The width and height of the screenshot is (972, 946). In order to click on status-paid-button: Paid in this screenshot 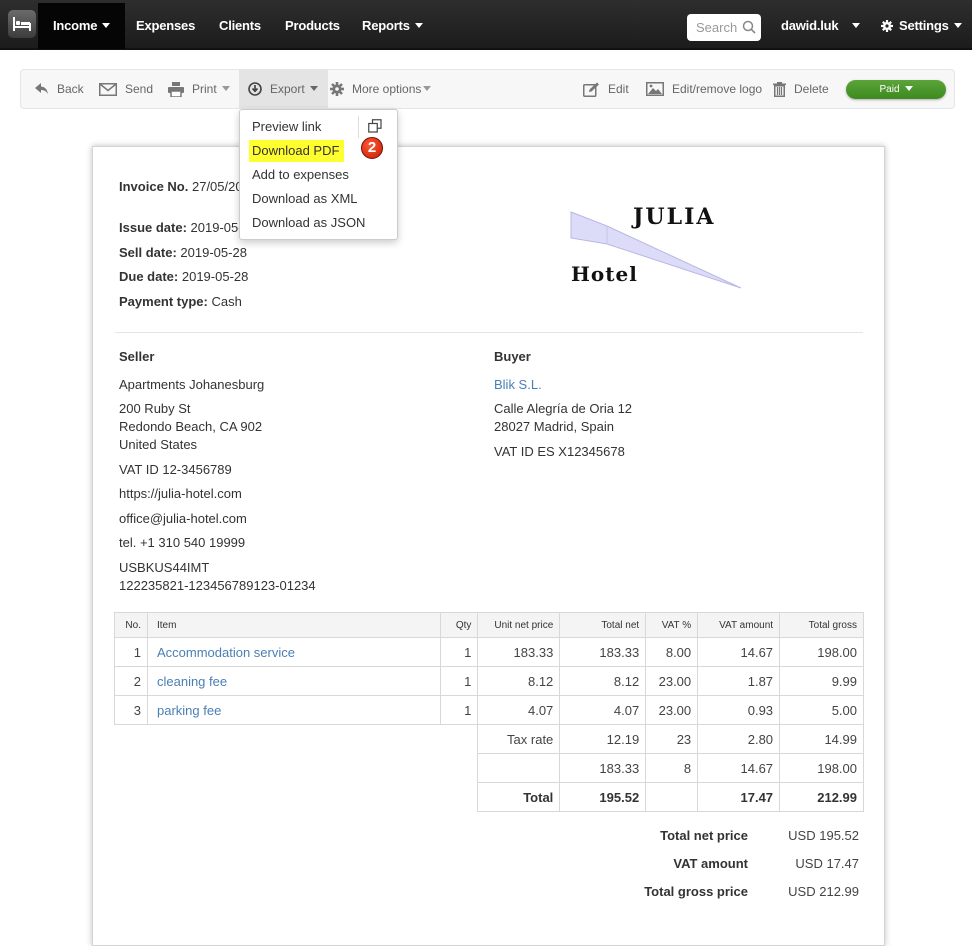, I will do `click(896, 89)`.